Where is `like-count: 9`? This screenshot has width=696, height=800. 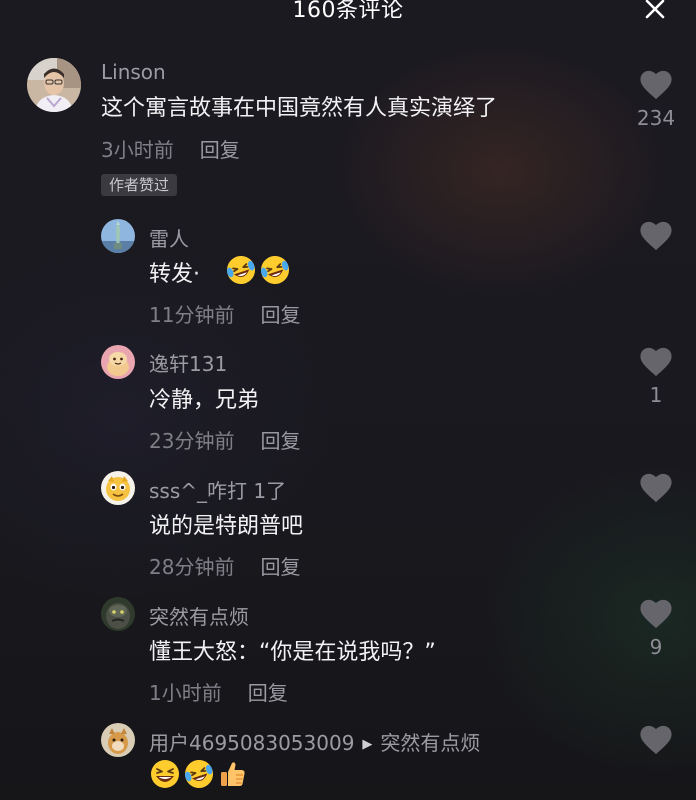
like-count: 9 is located at coordinates (656, 647).